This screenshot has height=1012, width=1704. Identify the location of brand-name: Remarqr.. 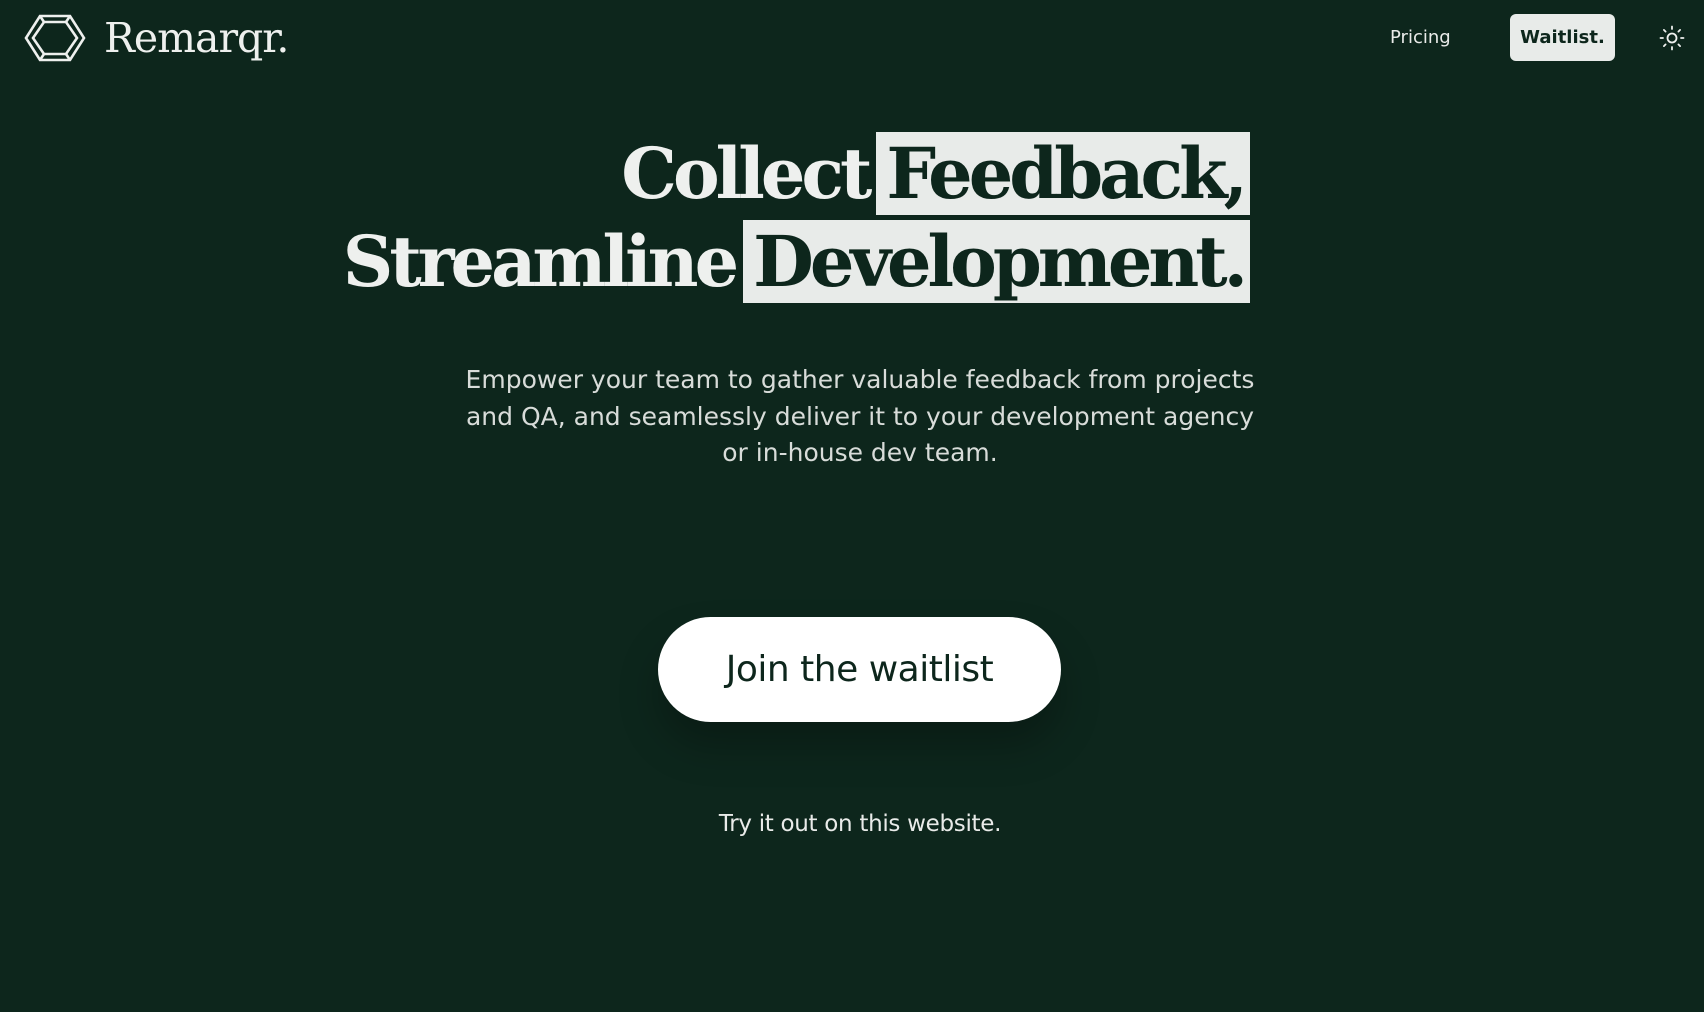
(196, 38).